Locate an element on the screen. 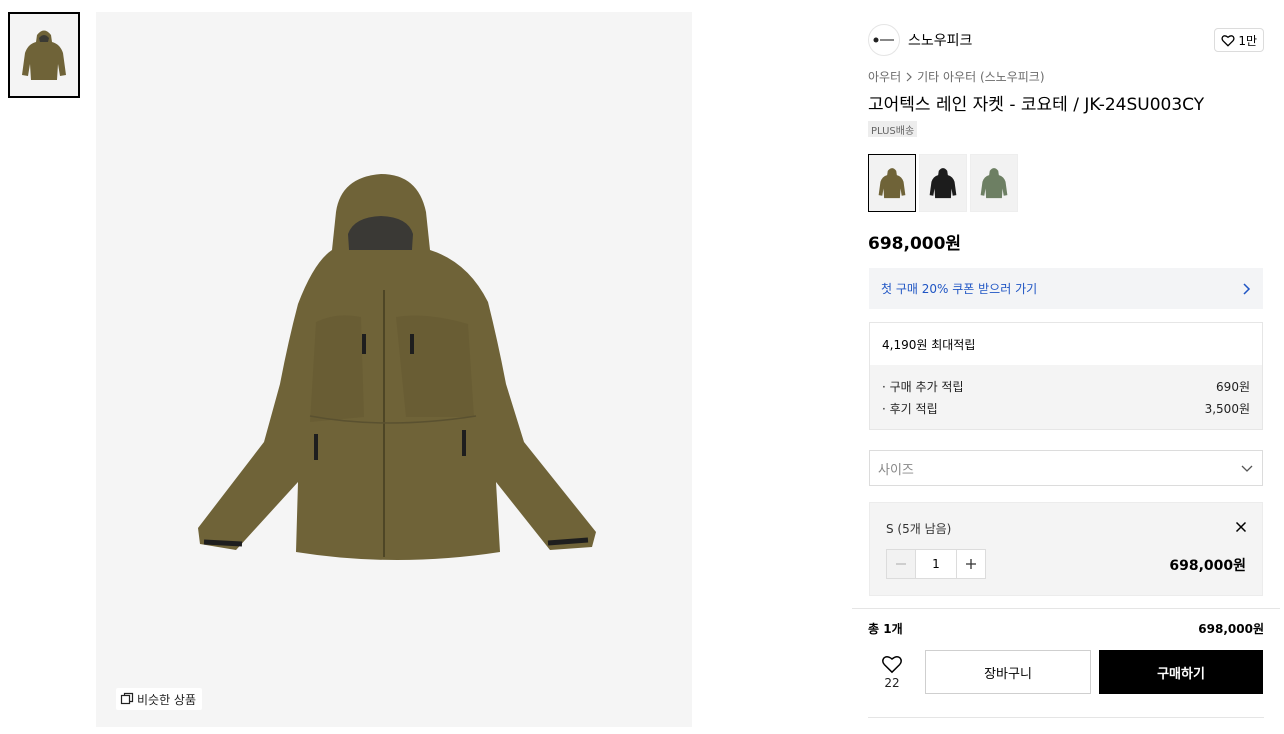 This screenshot has width=1284, height=734. jacket-black-thumbnail is located at coordinates (943, 183).